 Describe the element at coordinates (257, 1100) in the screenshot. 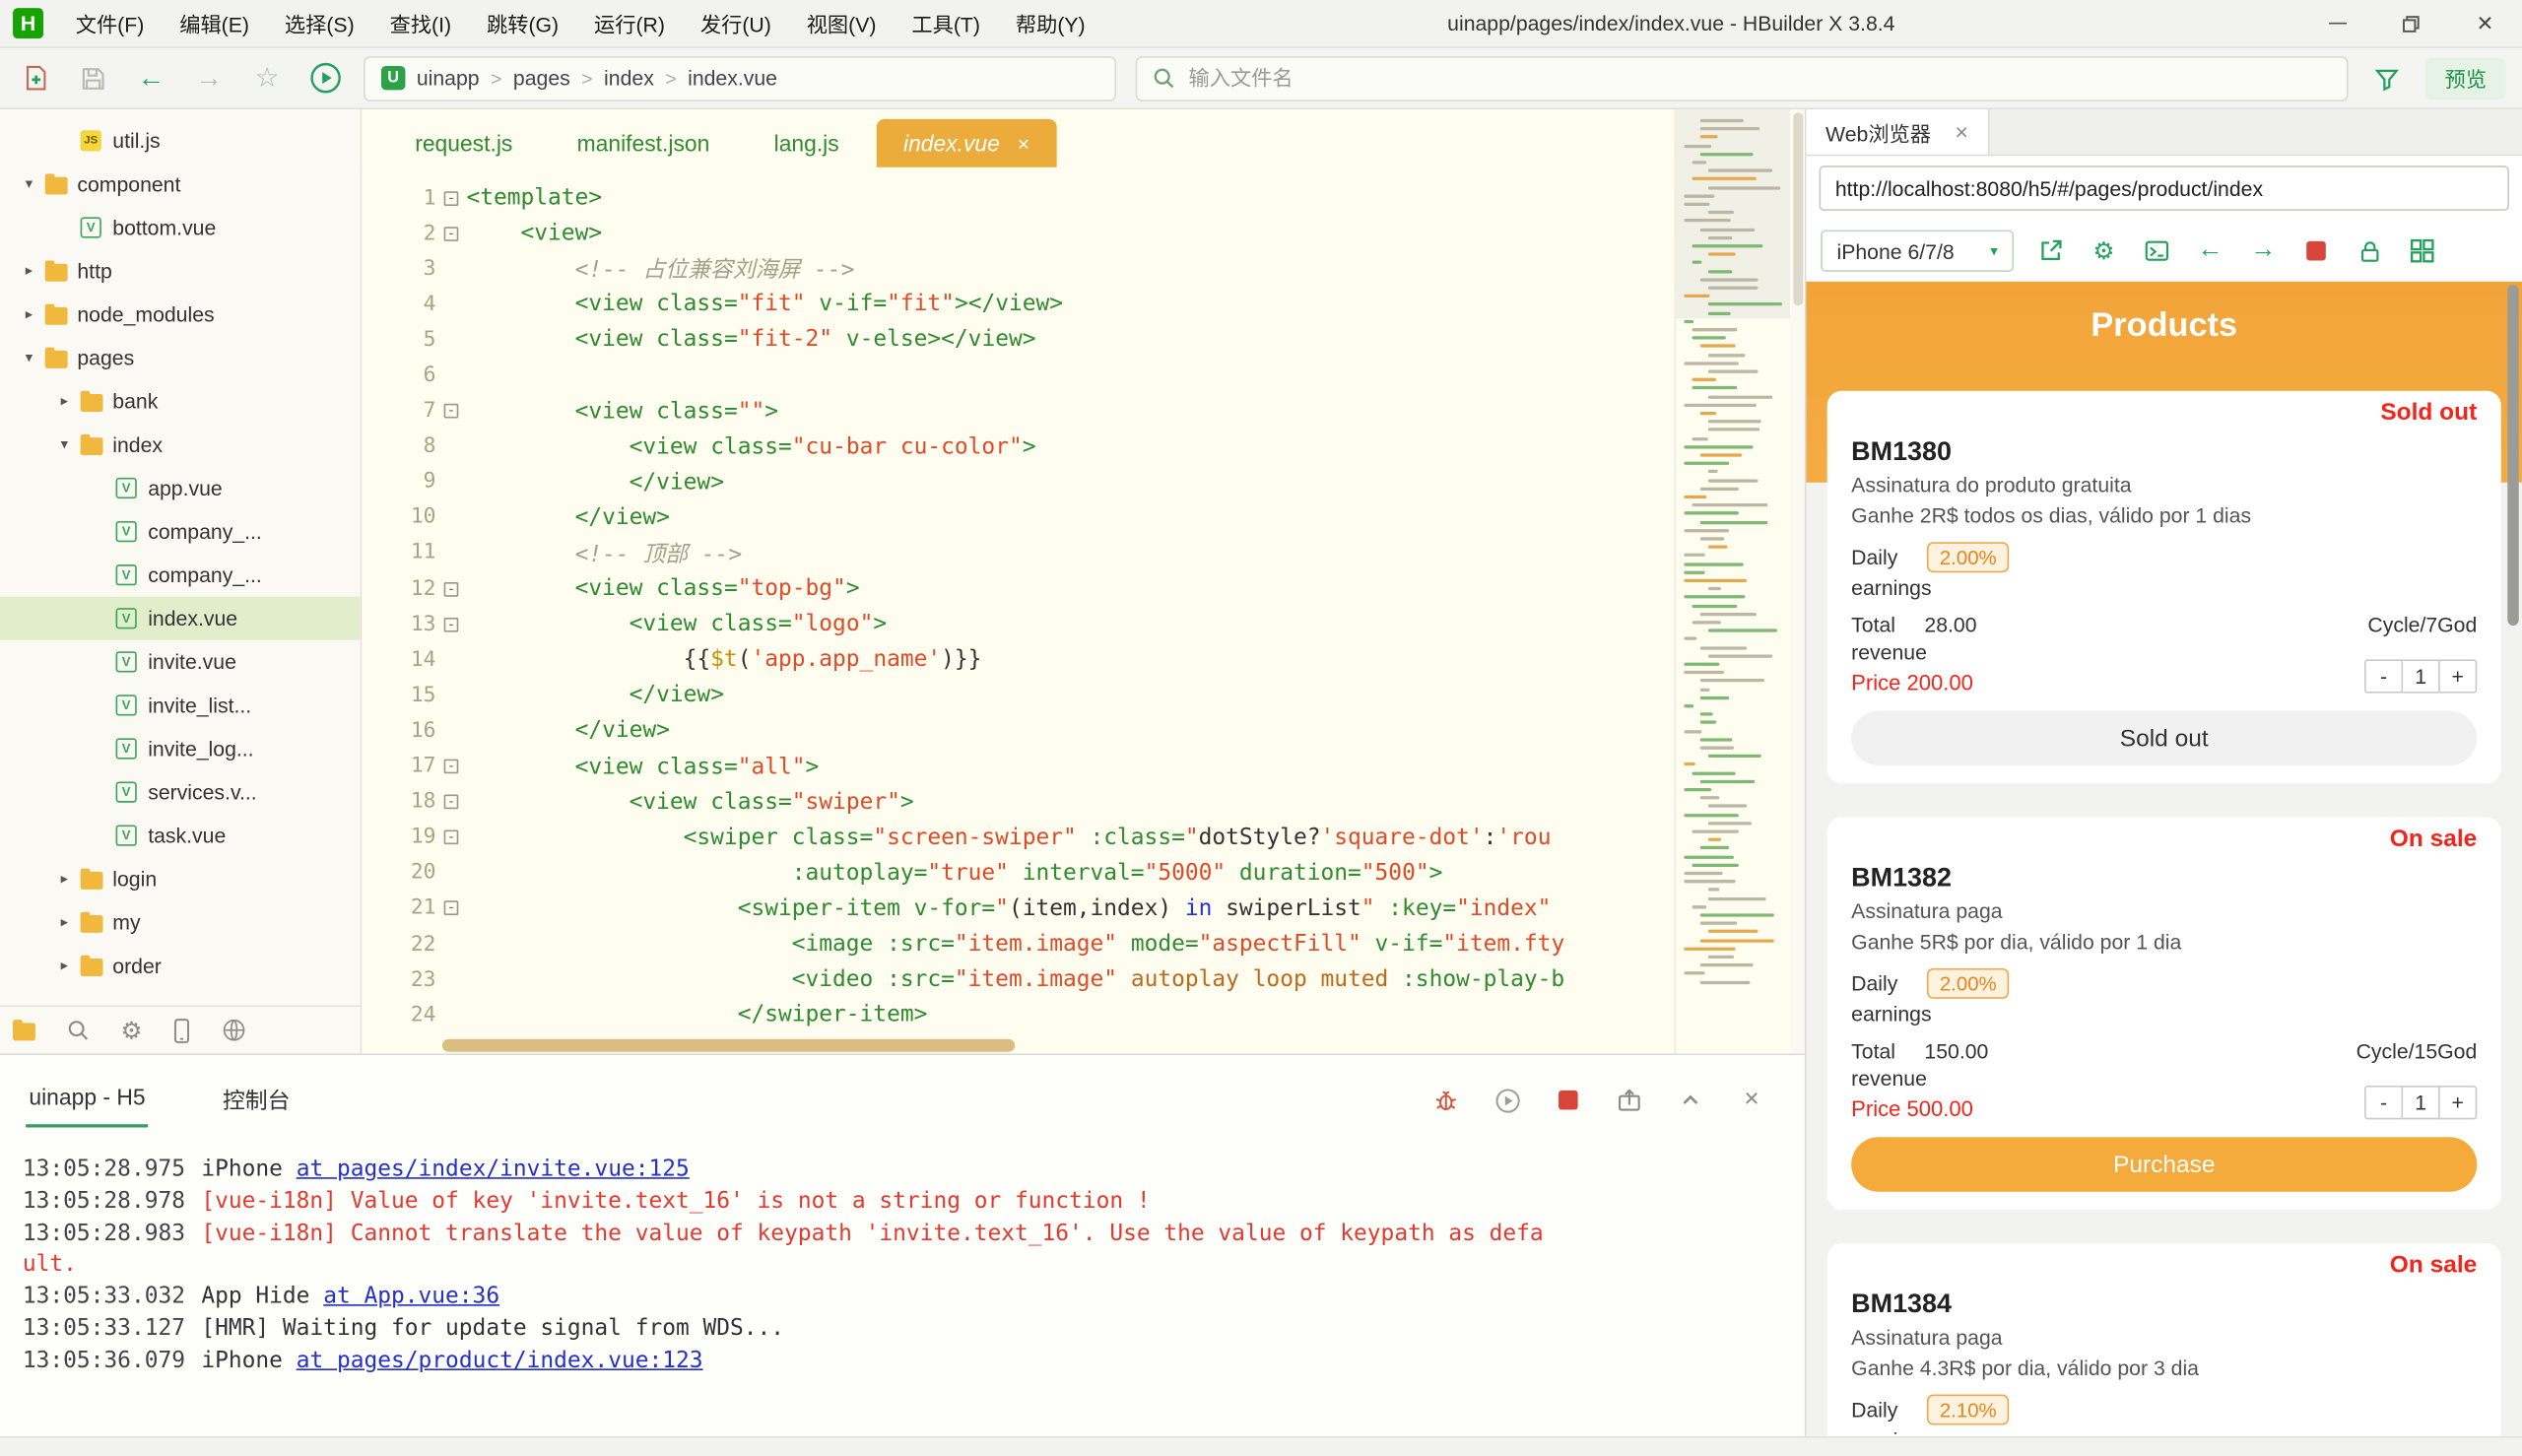

I see `console-tab: 控制台` at that location.